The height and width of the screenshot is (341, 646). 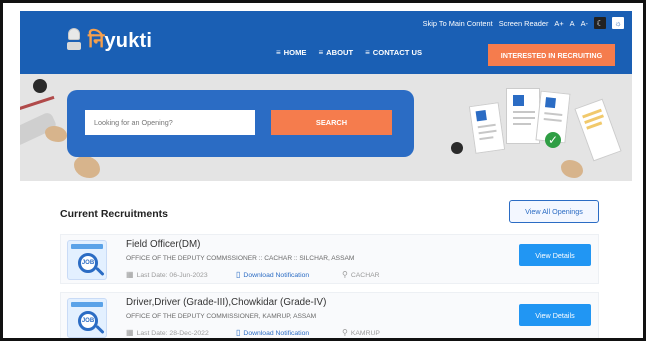 I want to click on logo-prefix: नि, so click(x=96, y=41).